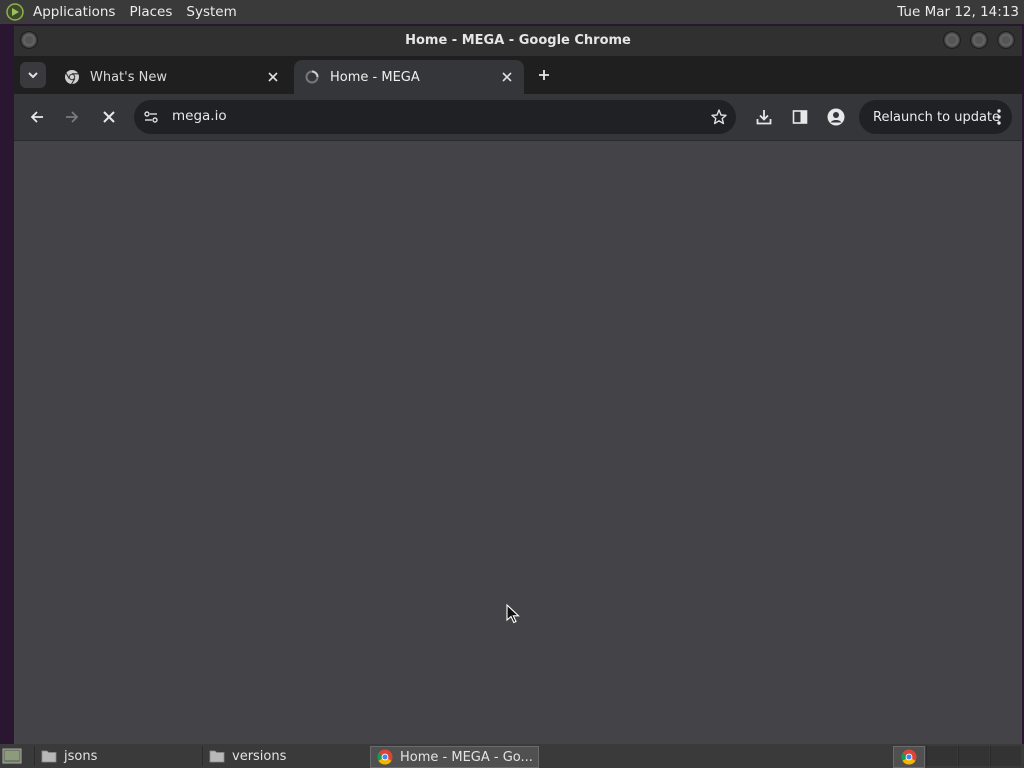 The width and height of the screenshot is (1024, 768). What do you see at coordinates (150, 12) in the screenshot?
I see `places-menu: Places` at bounding box center [150, 12].